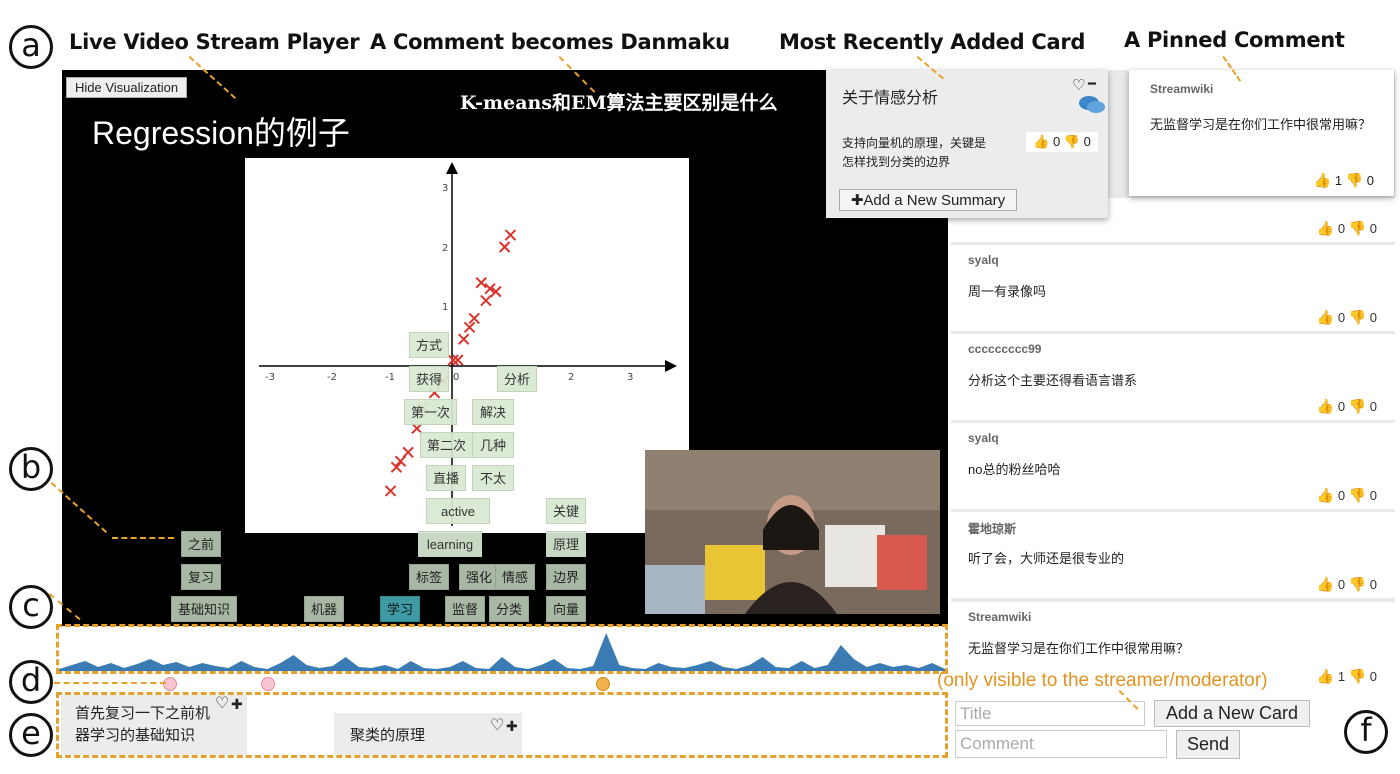  Describe the element at coordinates (31, 682) in the screenshot. I see `marker-d: d` at that location.